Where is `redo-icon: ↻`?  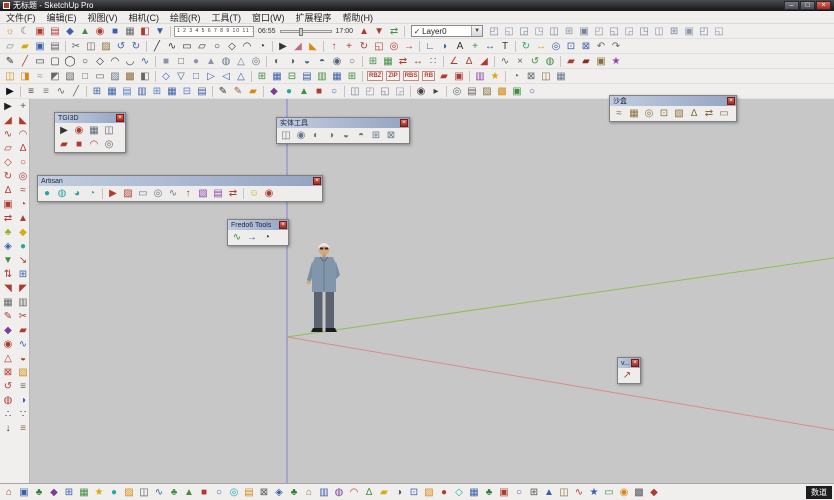 redo-icon: ↻ is located at coordinates (136, 46).